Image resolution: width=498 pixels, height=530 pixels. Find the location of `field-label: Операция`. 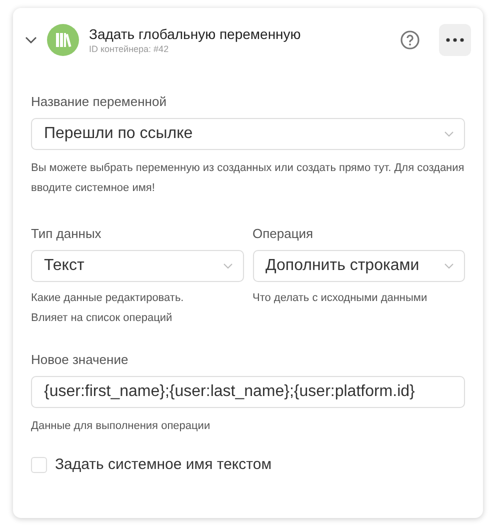

field-label: Операция is located at coordinates (283, 233).